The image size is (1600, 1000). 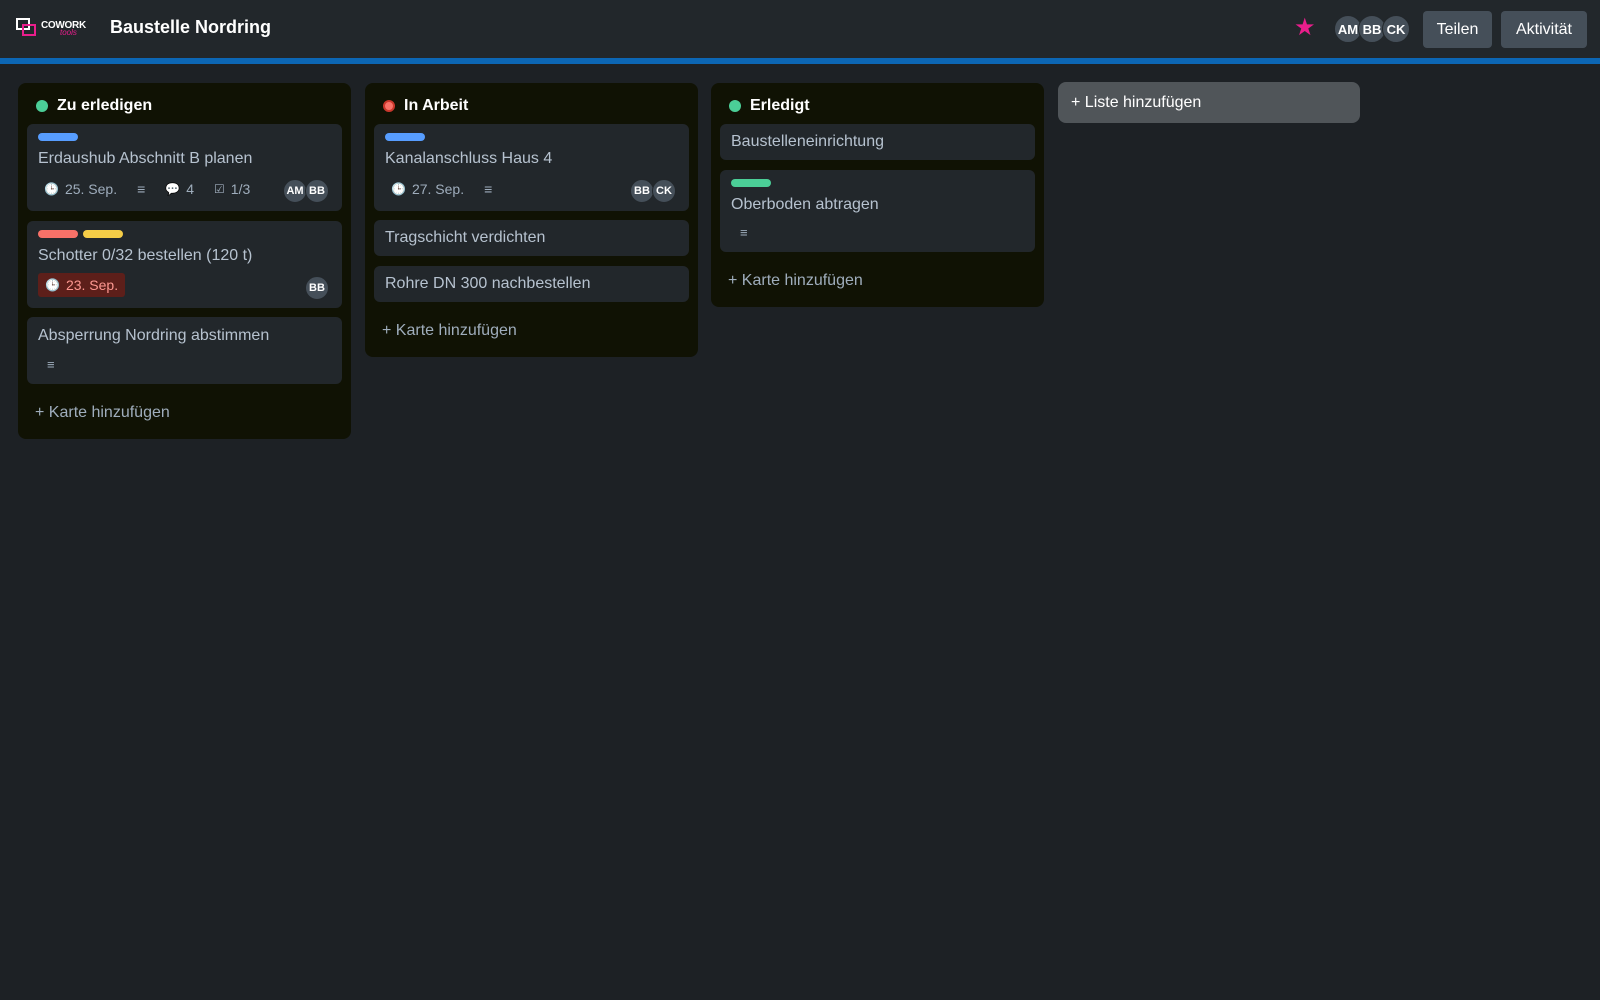 What do you see at coordinates (145, 158) in the screenshot?
I see `card-title: Erdaushub Abschnitt B planen` at bounding box center [145, 158].